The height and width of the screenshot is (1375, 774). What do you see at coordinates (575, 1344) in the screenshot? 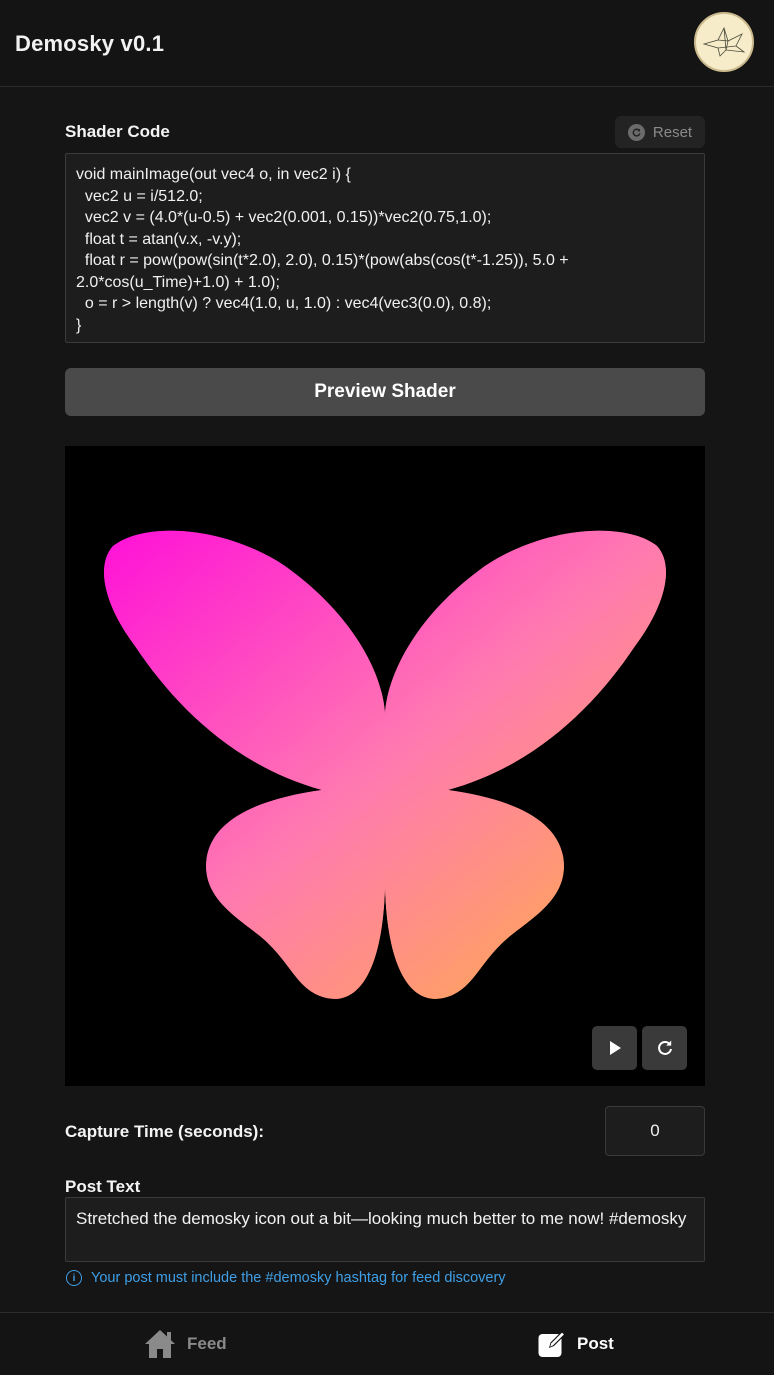
I see `nav-item-post: Post` at bounding box center [575, 1344].